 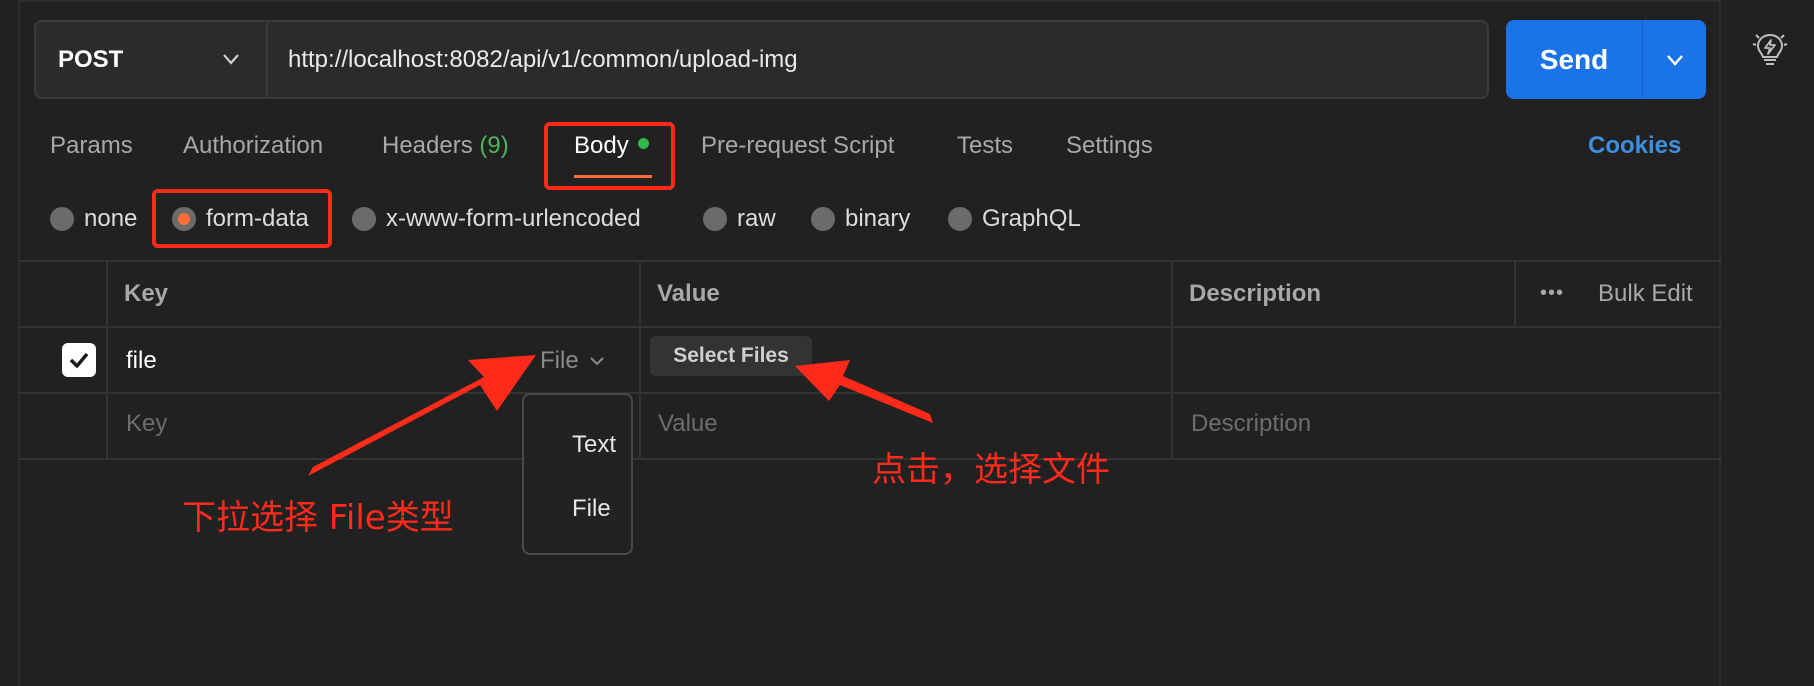 What do you see at coordinates (318, 518) in the screenshot?
I see `annotation-dropdown-note: 下拉选择 File类型` at bounding box center [318, 518].